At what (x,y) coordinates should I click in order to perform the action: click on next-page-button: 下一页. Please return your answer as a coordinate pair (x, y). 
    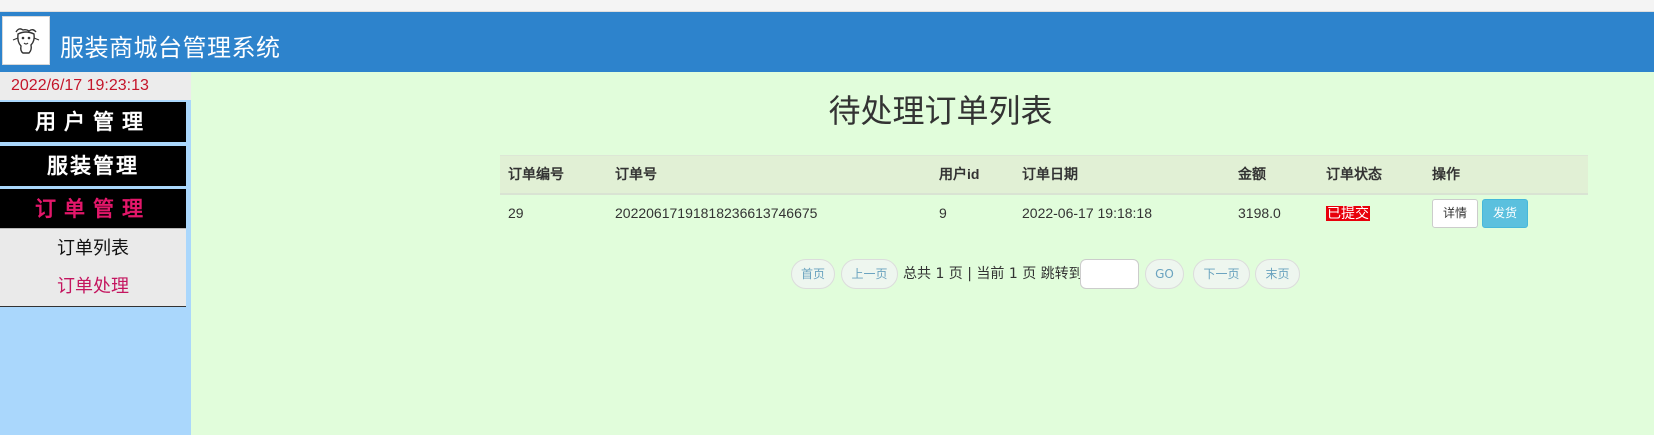
    Looking at the image, I should click on (1221, 274).